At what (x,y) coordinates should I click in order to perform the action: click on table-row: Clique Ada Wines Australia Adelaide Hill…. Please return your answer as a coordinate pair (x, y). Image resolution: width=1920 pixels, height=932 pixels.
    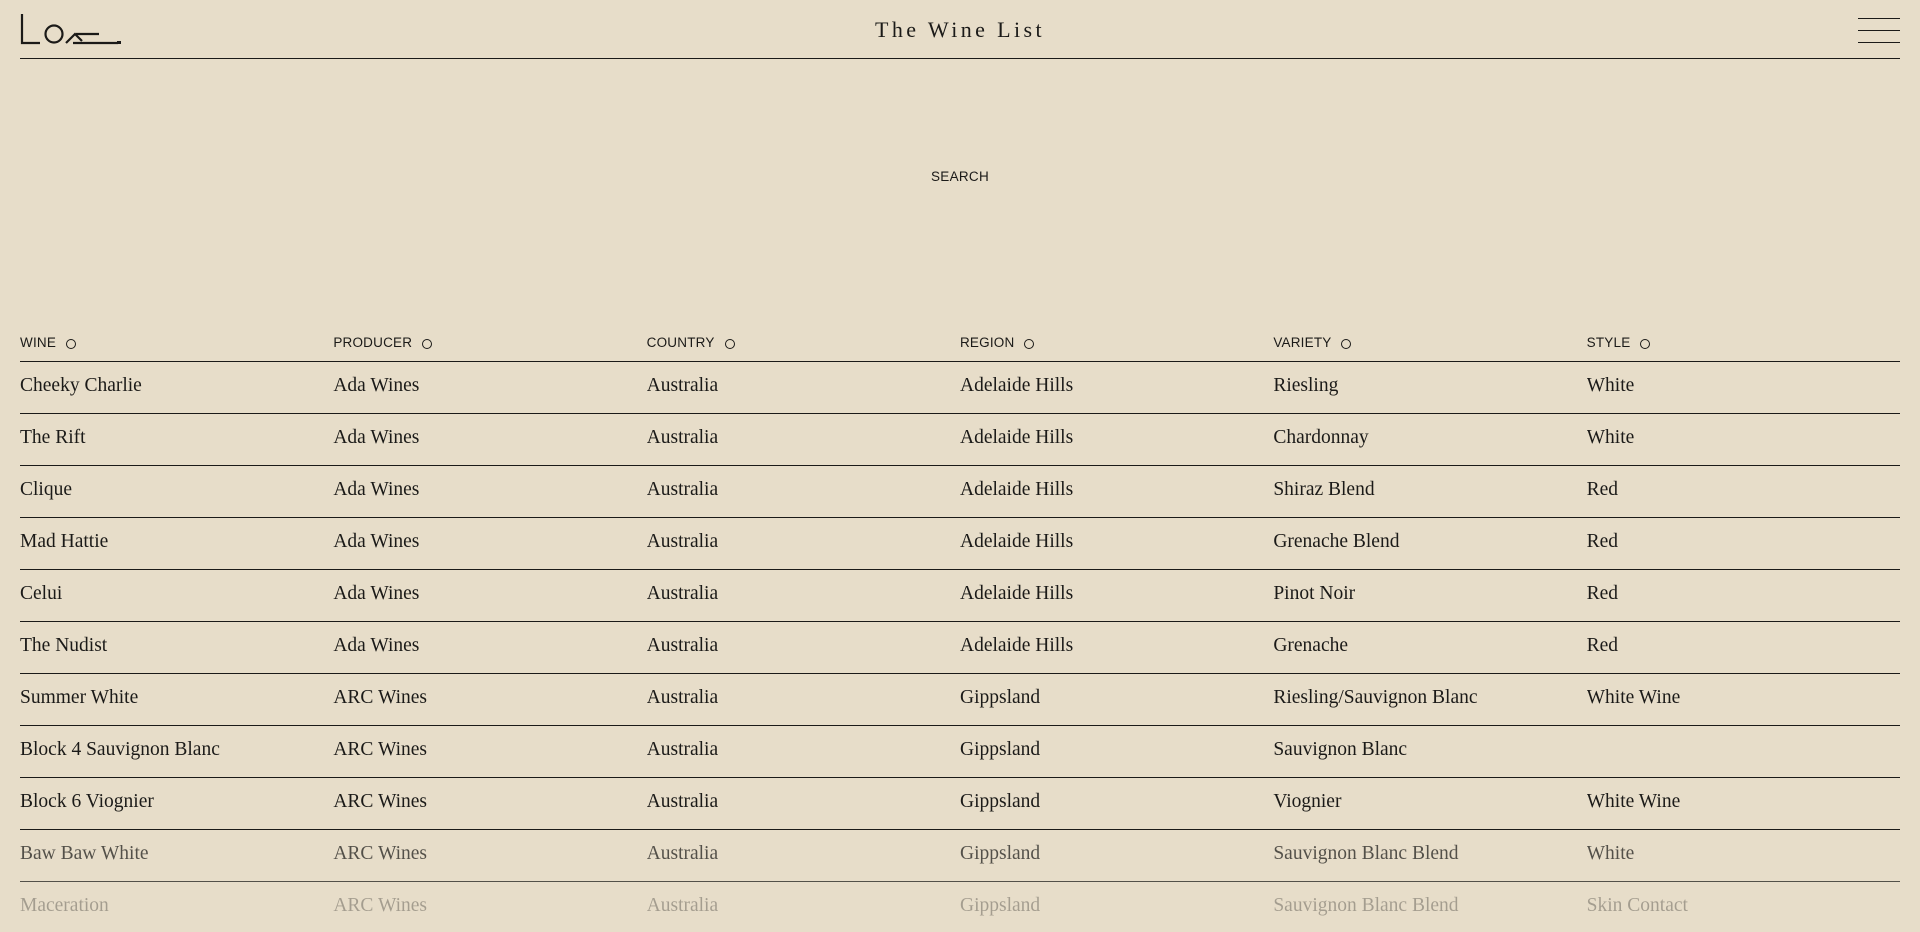
    Looking at the image, I should click on (960, 492).